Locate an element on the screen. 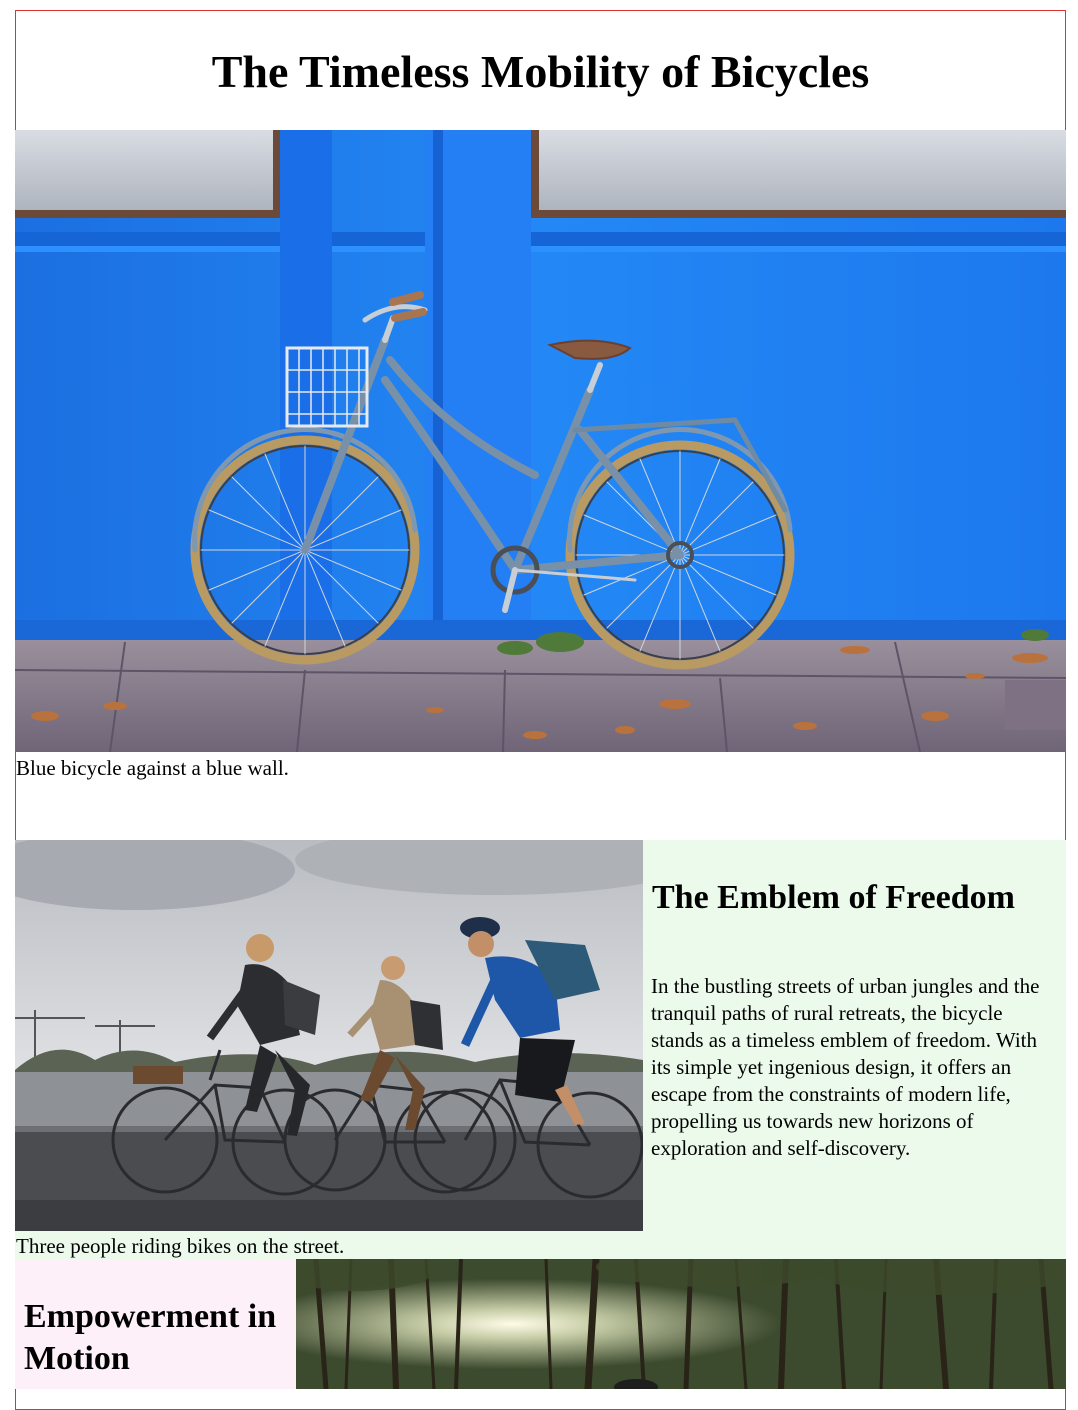 This screenshot has height=1410, width=1078. empowerment-heading: Empowerment in Motion is located at coordinates (150, 1337).